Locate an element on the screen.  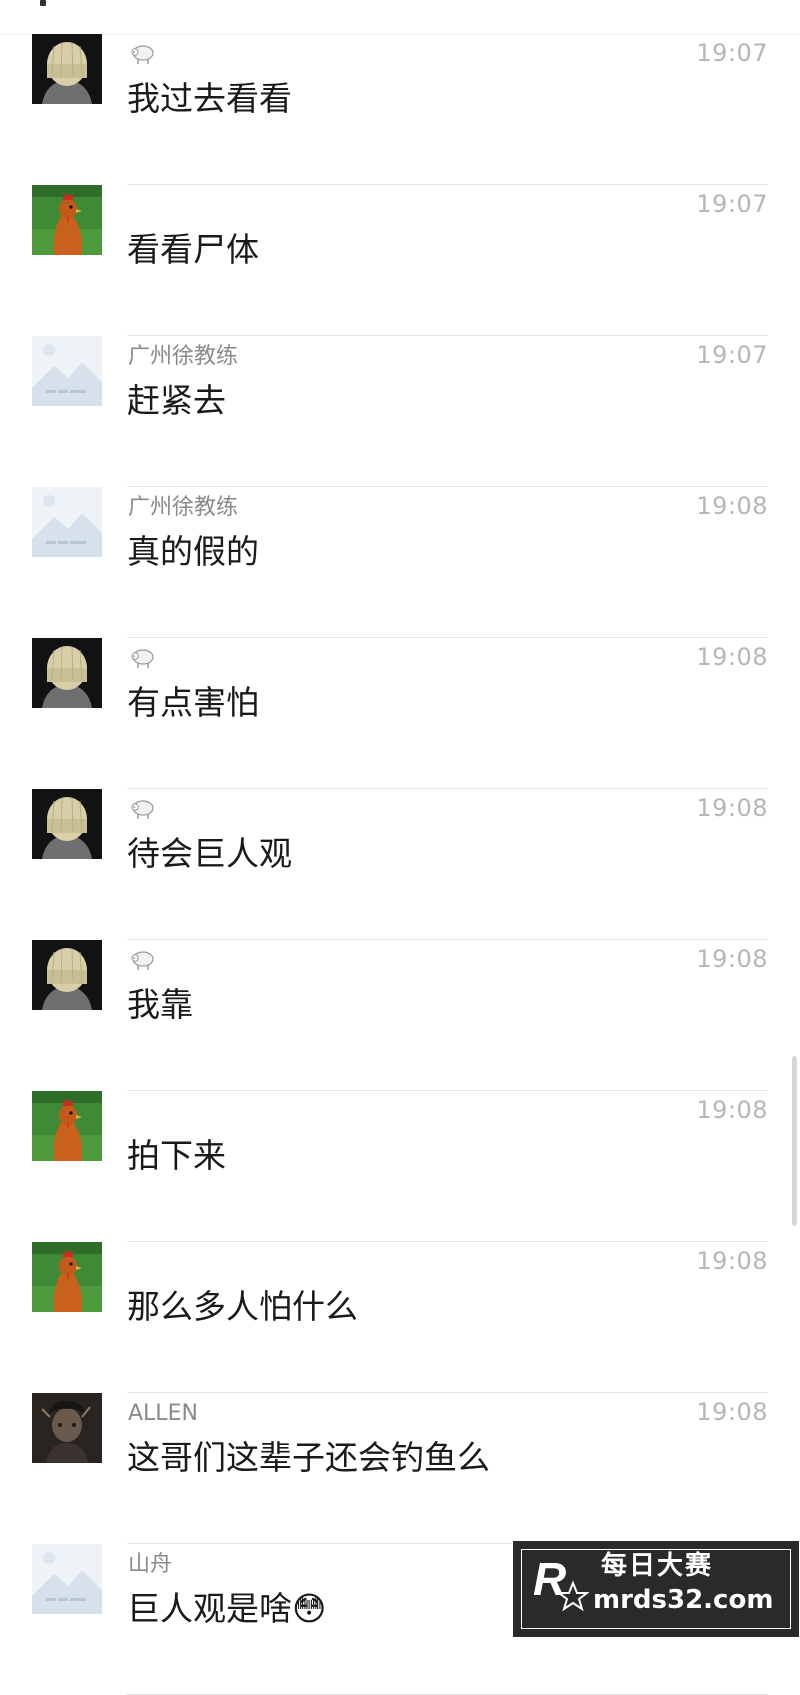
top-bar is located at coordinates (400, 17).